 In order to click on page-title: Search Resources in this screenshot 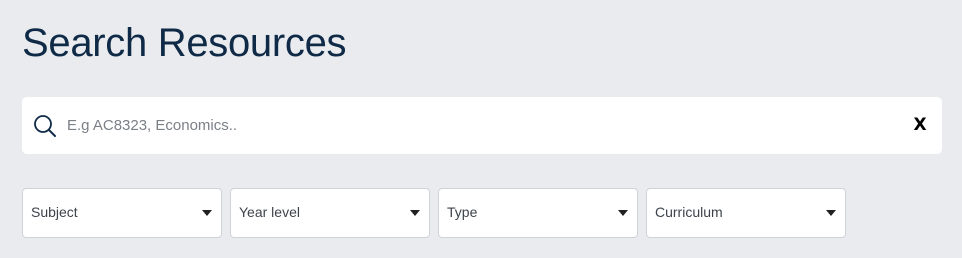, I will do `click(184, 43)`.